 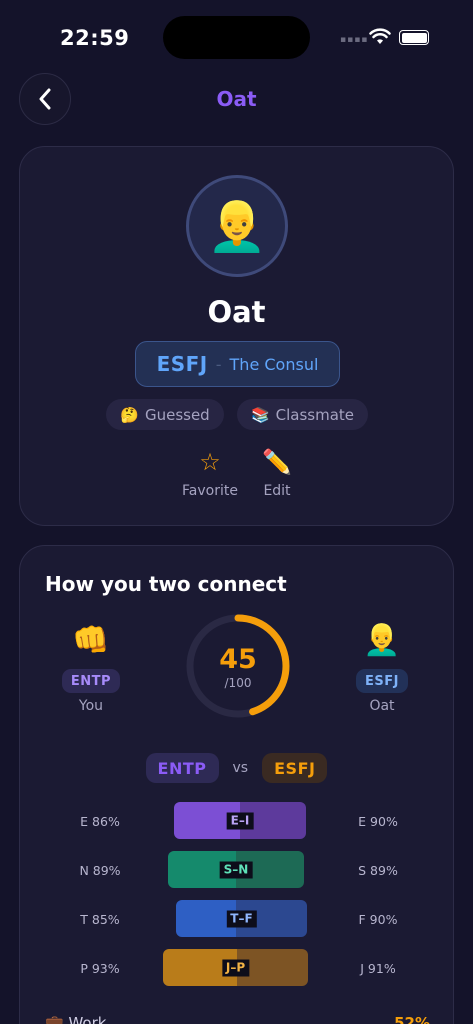 What do you see at coordinates (277, 462) in the screenshot?
I see `pencil-icon: ✏️` at bounding box center [277, 462].